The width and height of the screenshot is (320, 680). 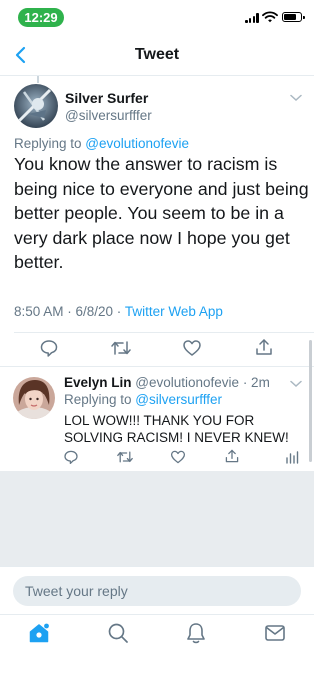 What do you see at coordinates (310, 401) in the screenshot?
I see `scrollbar` at bounding box center [310, 401].